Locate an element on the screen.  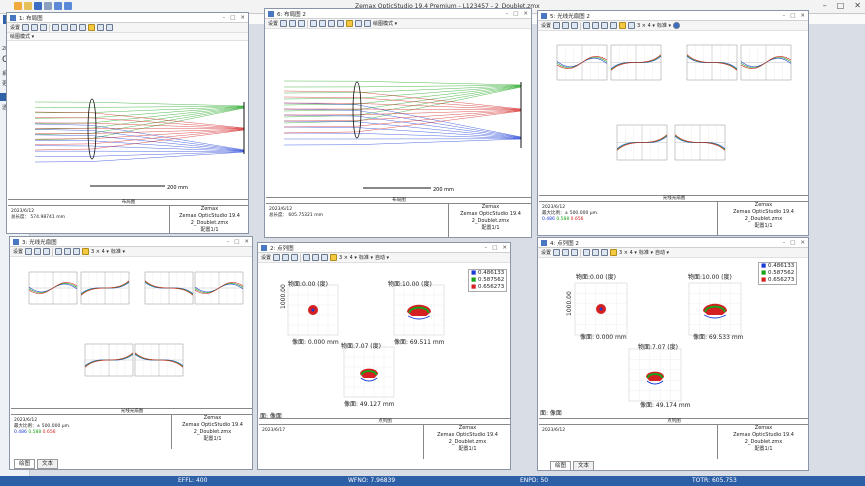
help-icon is located at coordinates (676, 25).